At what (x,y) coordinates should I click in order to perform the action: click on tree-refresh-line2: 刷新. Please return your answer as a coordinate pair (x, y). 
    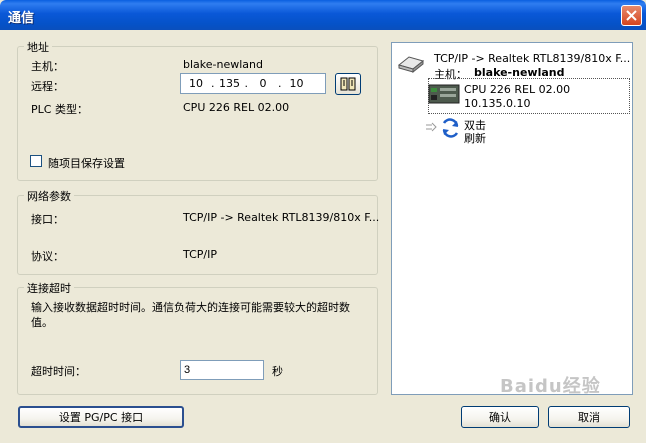
    Looking at the image, I should click on (475, 138).